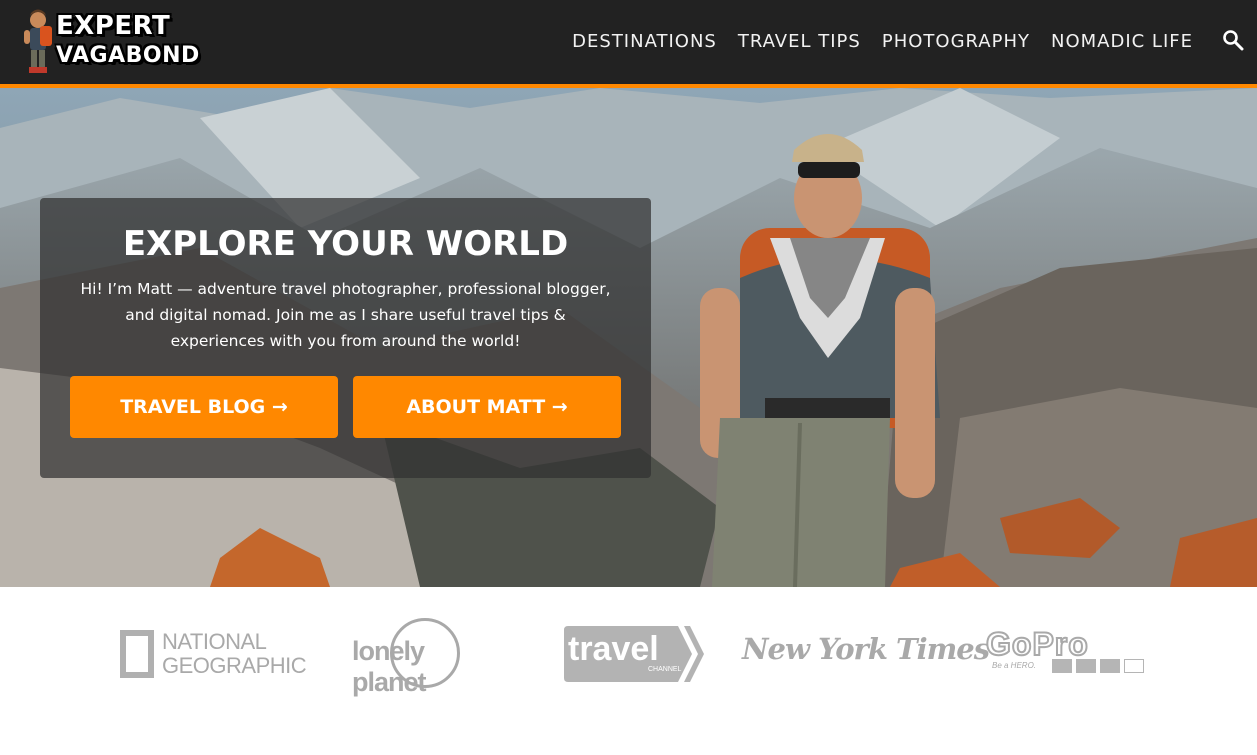 The width and height of the screenshot is (1257, 755). I want to click on lonely-planet-logo: lonely planet, so click(424, 656).